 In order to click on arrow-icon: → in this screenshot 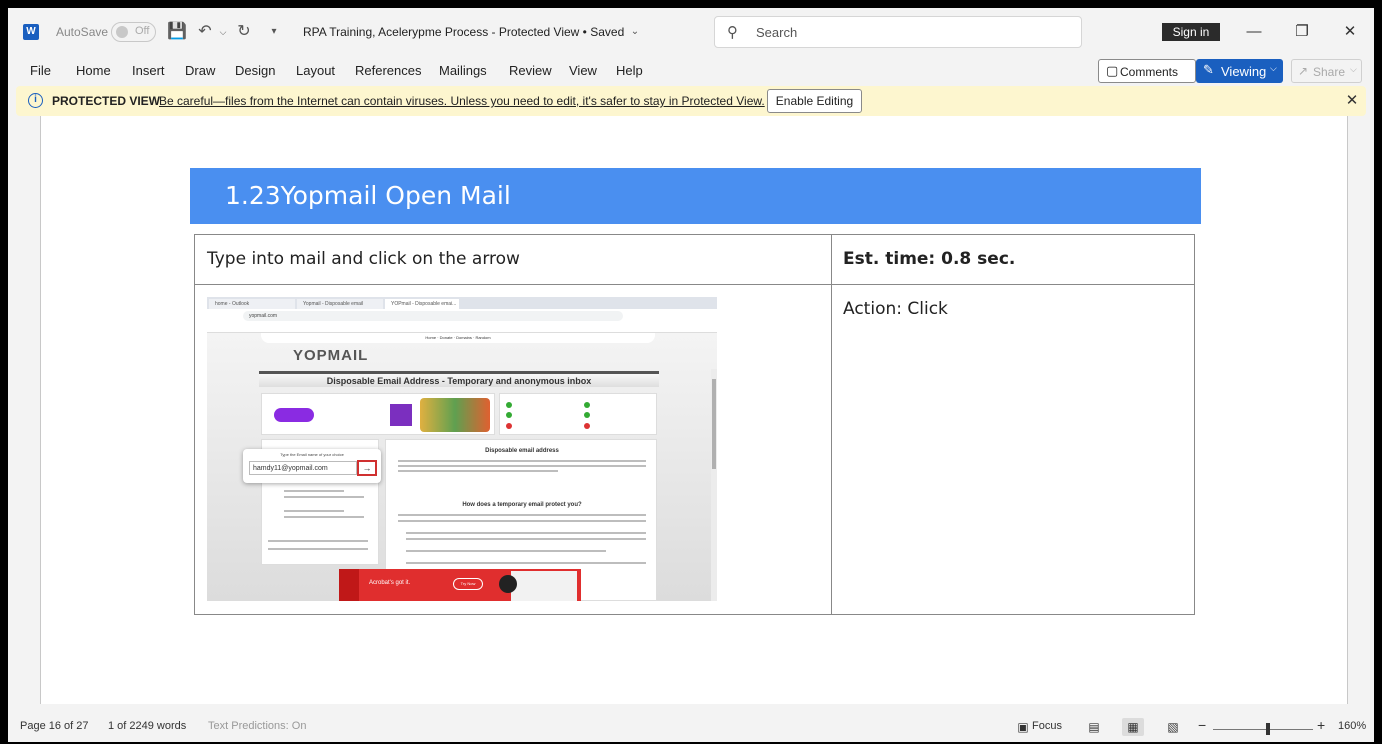, I will do `click(367, 468)`.